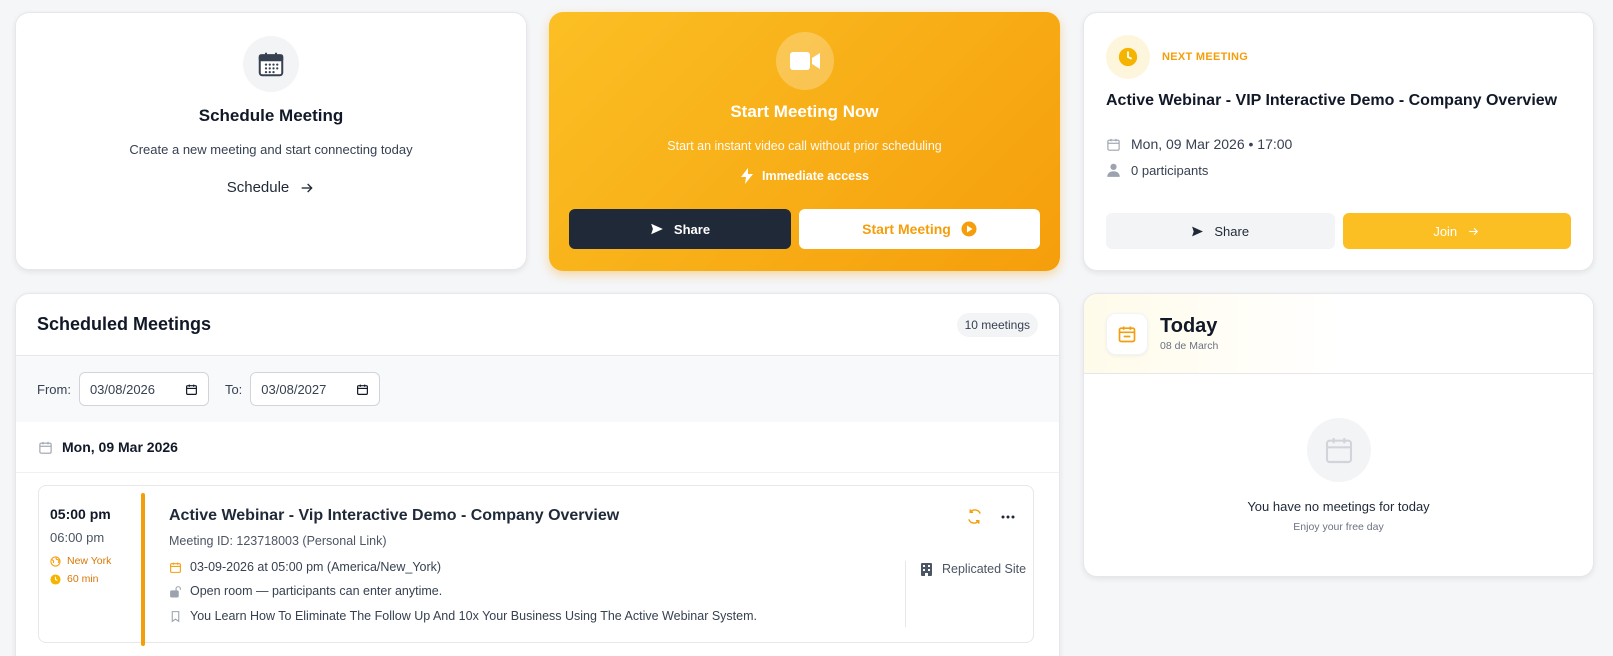 The height and width of the screenshot is (656, 1613). I want to click on to-label: To:, so click(233, 389).